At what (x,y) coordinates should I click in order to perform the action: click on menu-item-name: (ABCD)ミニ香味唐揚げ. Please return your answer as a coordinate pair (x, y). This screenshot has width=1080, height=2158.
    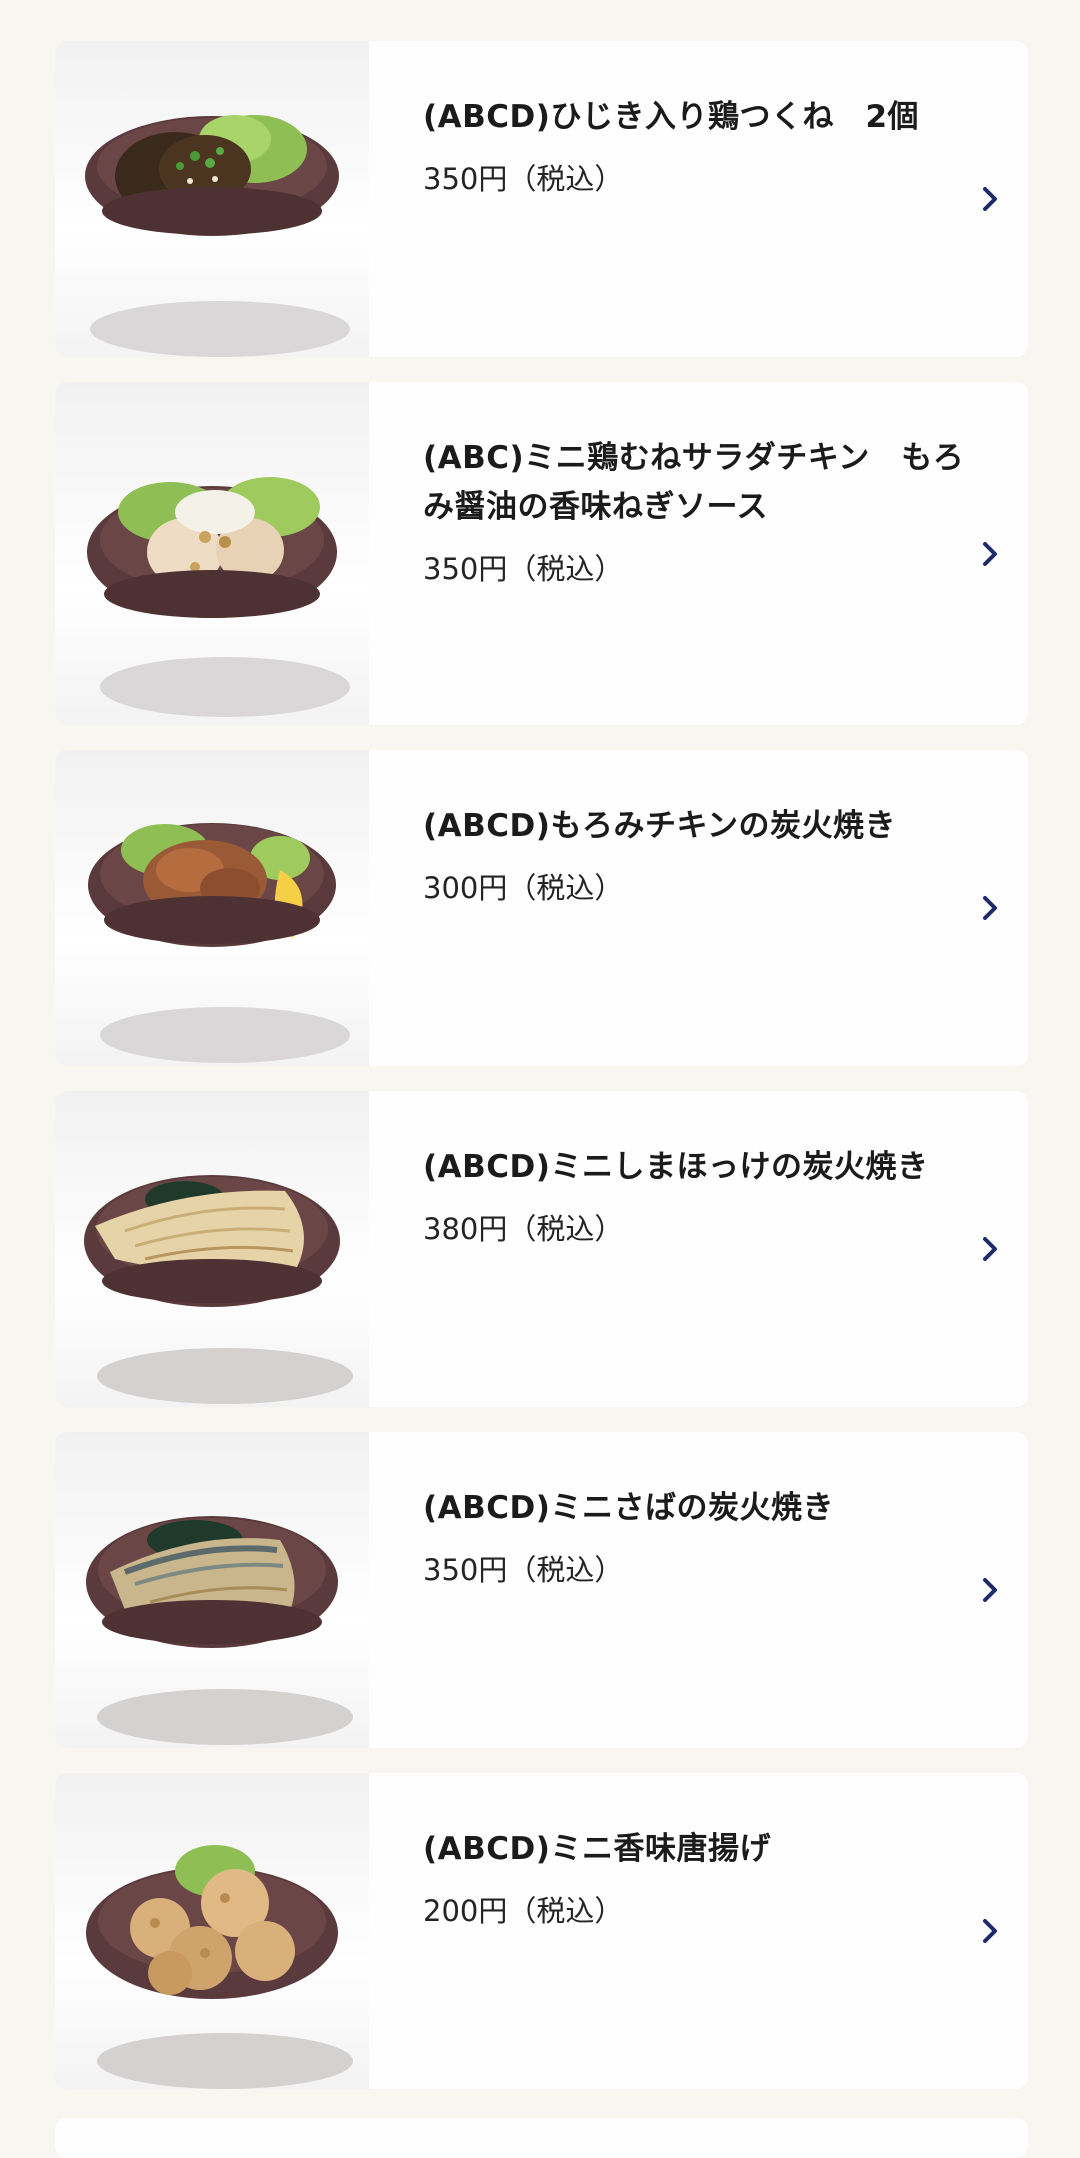
    Looking at the image, I should click on (597, 1849).